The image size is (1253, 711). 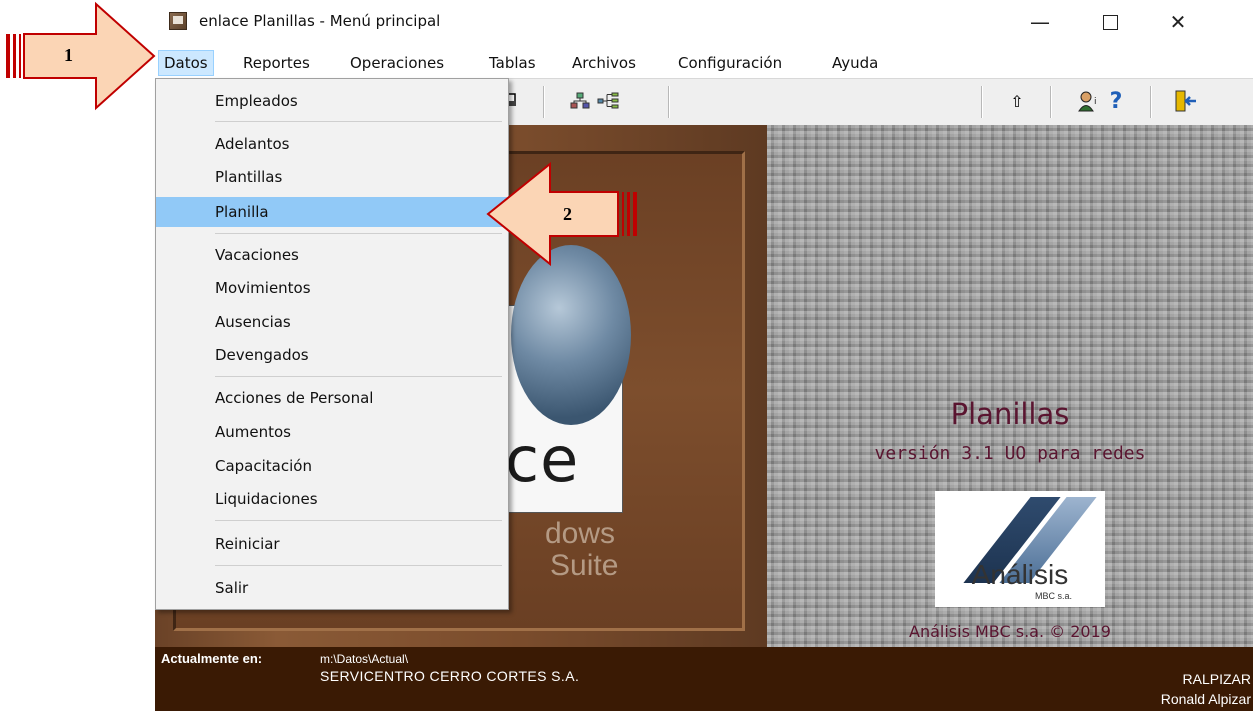 I want to click on product-version: versión 3.1 UO para redes, so click(x=1010, y=453).